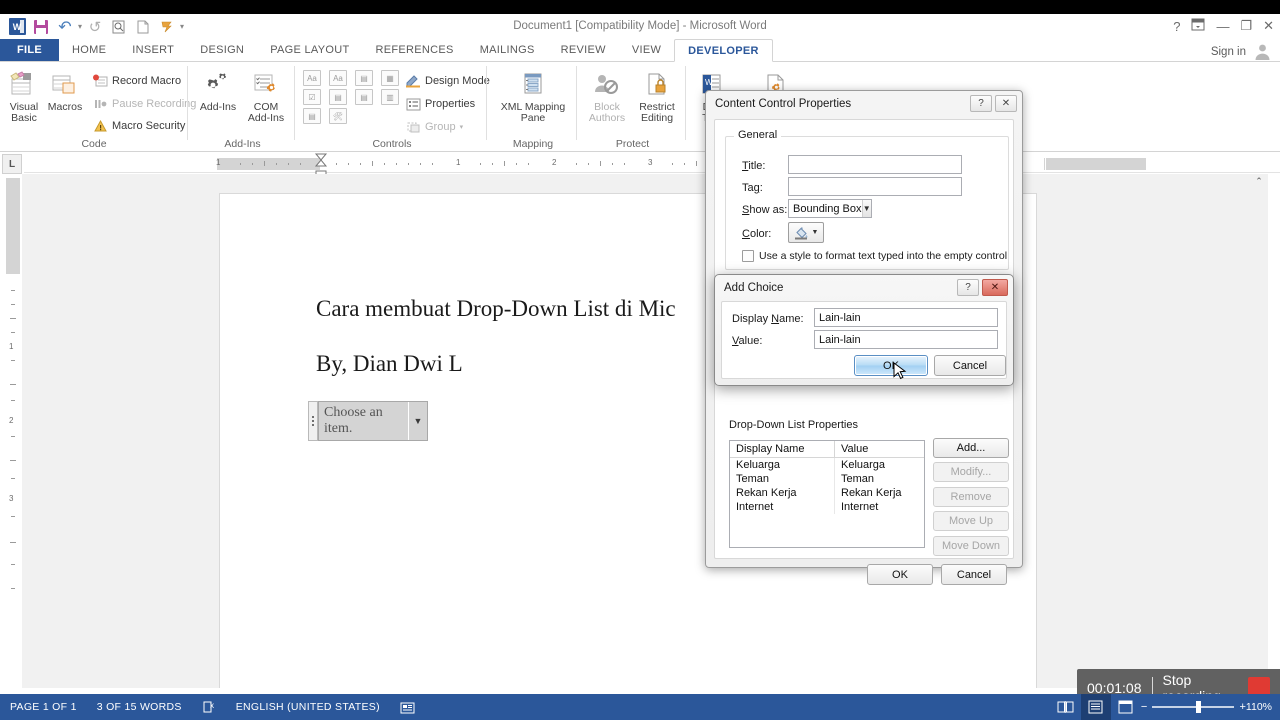  What do you see at coordinates (13, 433) in the screenshot?
I see `vertical-ruler: 1 2 3` at bounding box center [13, 433].